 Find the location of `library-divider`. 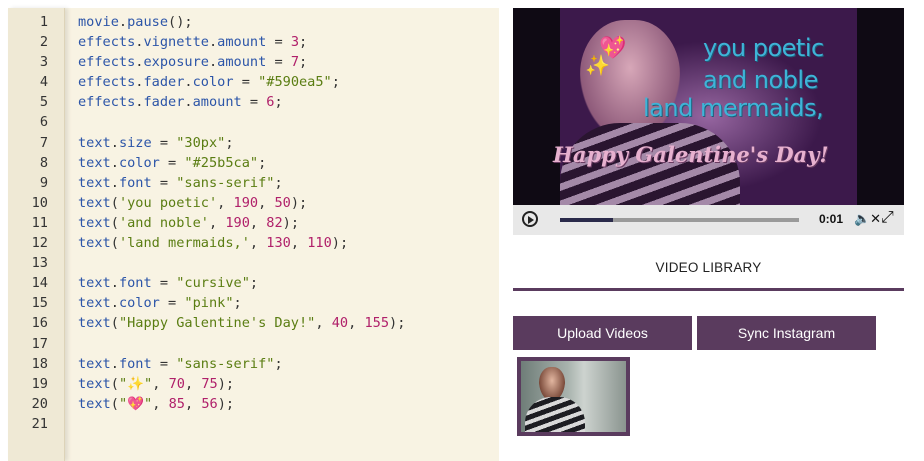

library-divider is located at coordinates (708, 289).